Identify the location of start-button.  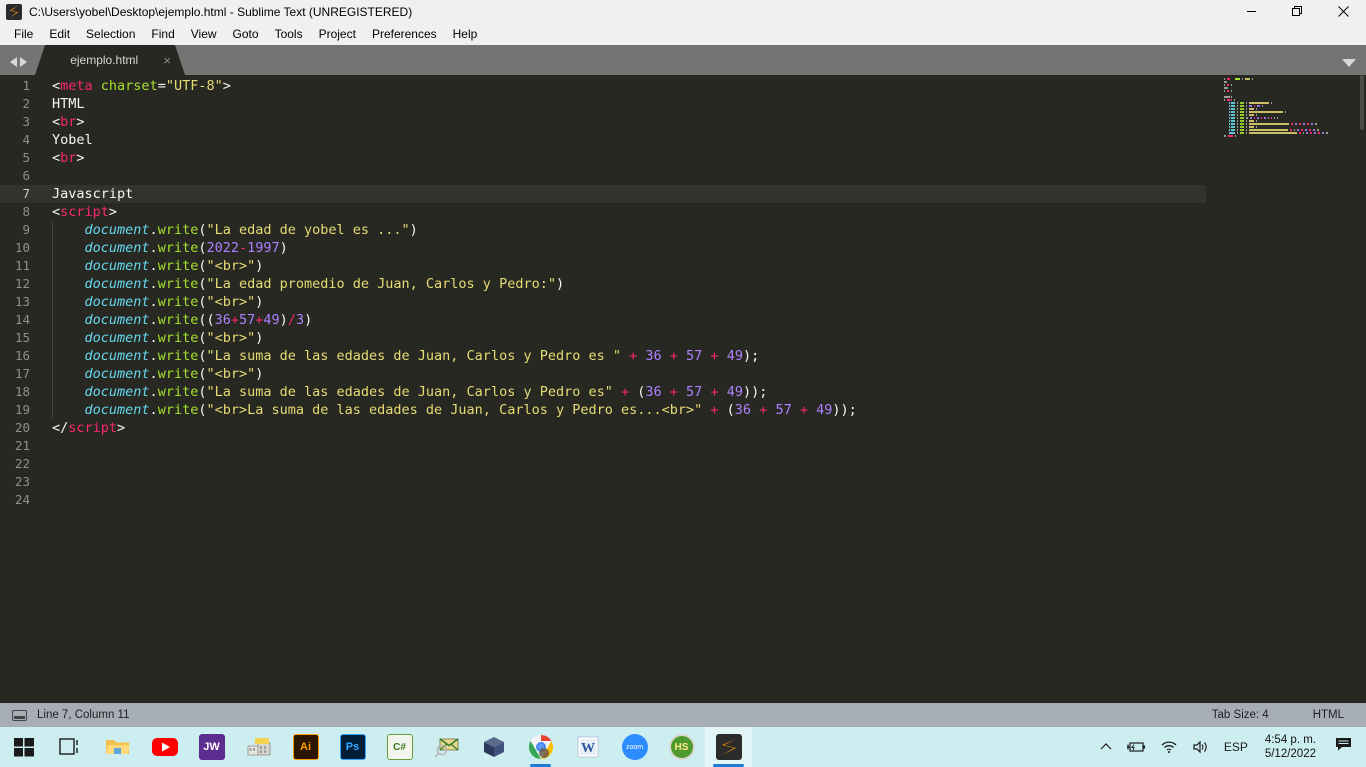
(23, 747).